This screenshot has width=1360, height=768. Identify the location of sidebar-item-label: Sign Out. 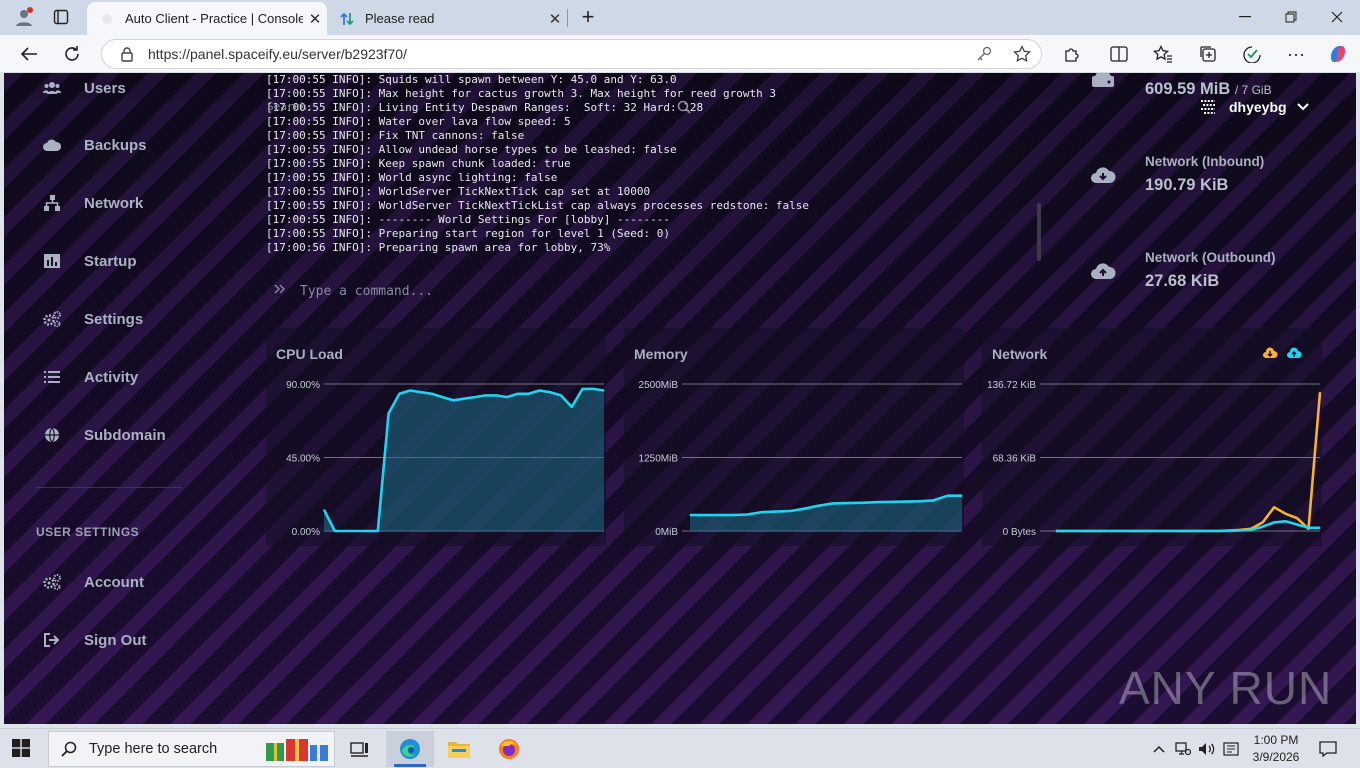
(115, 640).